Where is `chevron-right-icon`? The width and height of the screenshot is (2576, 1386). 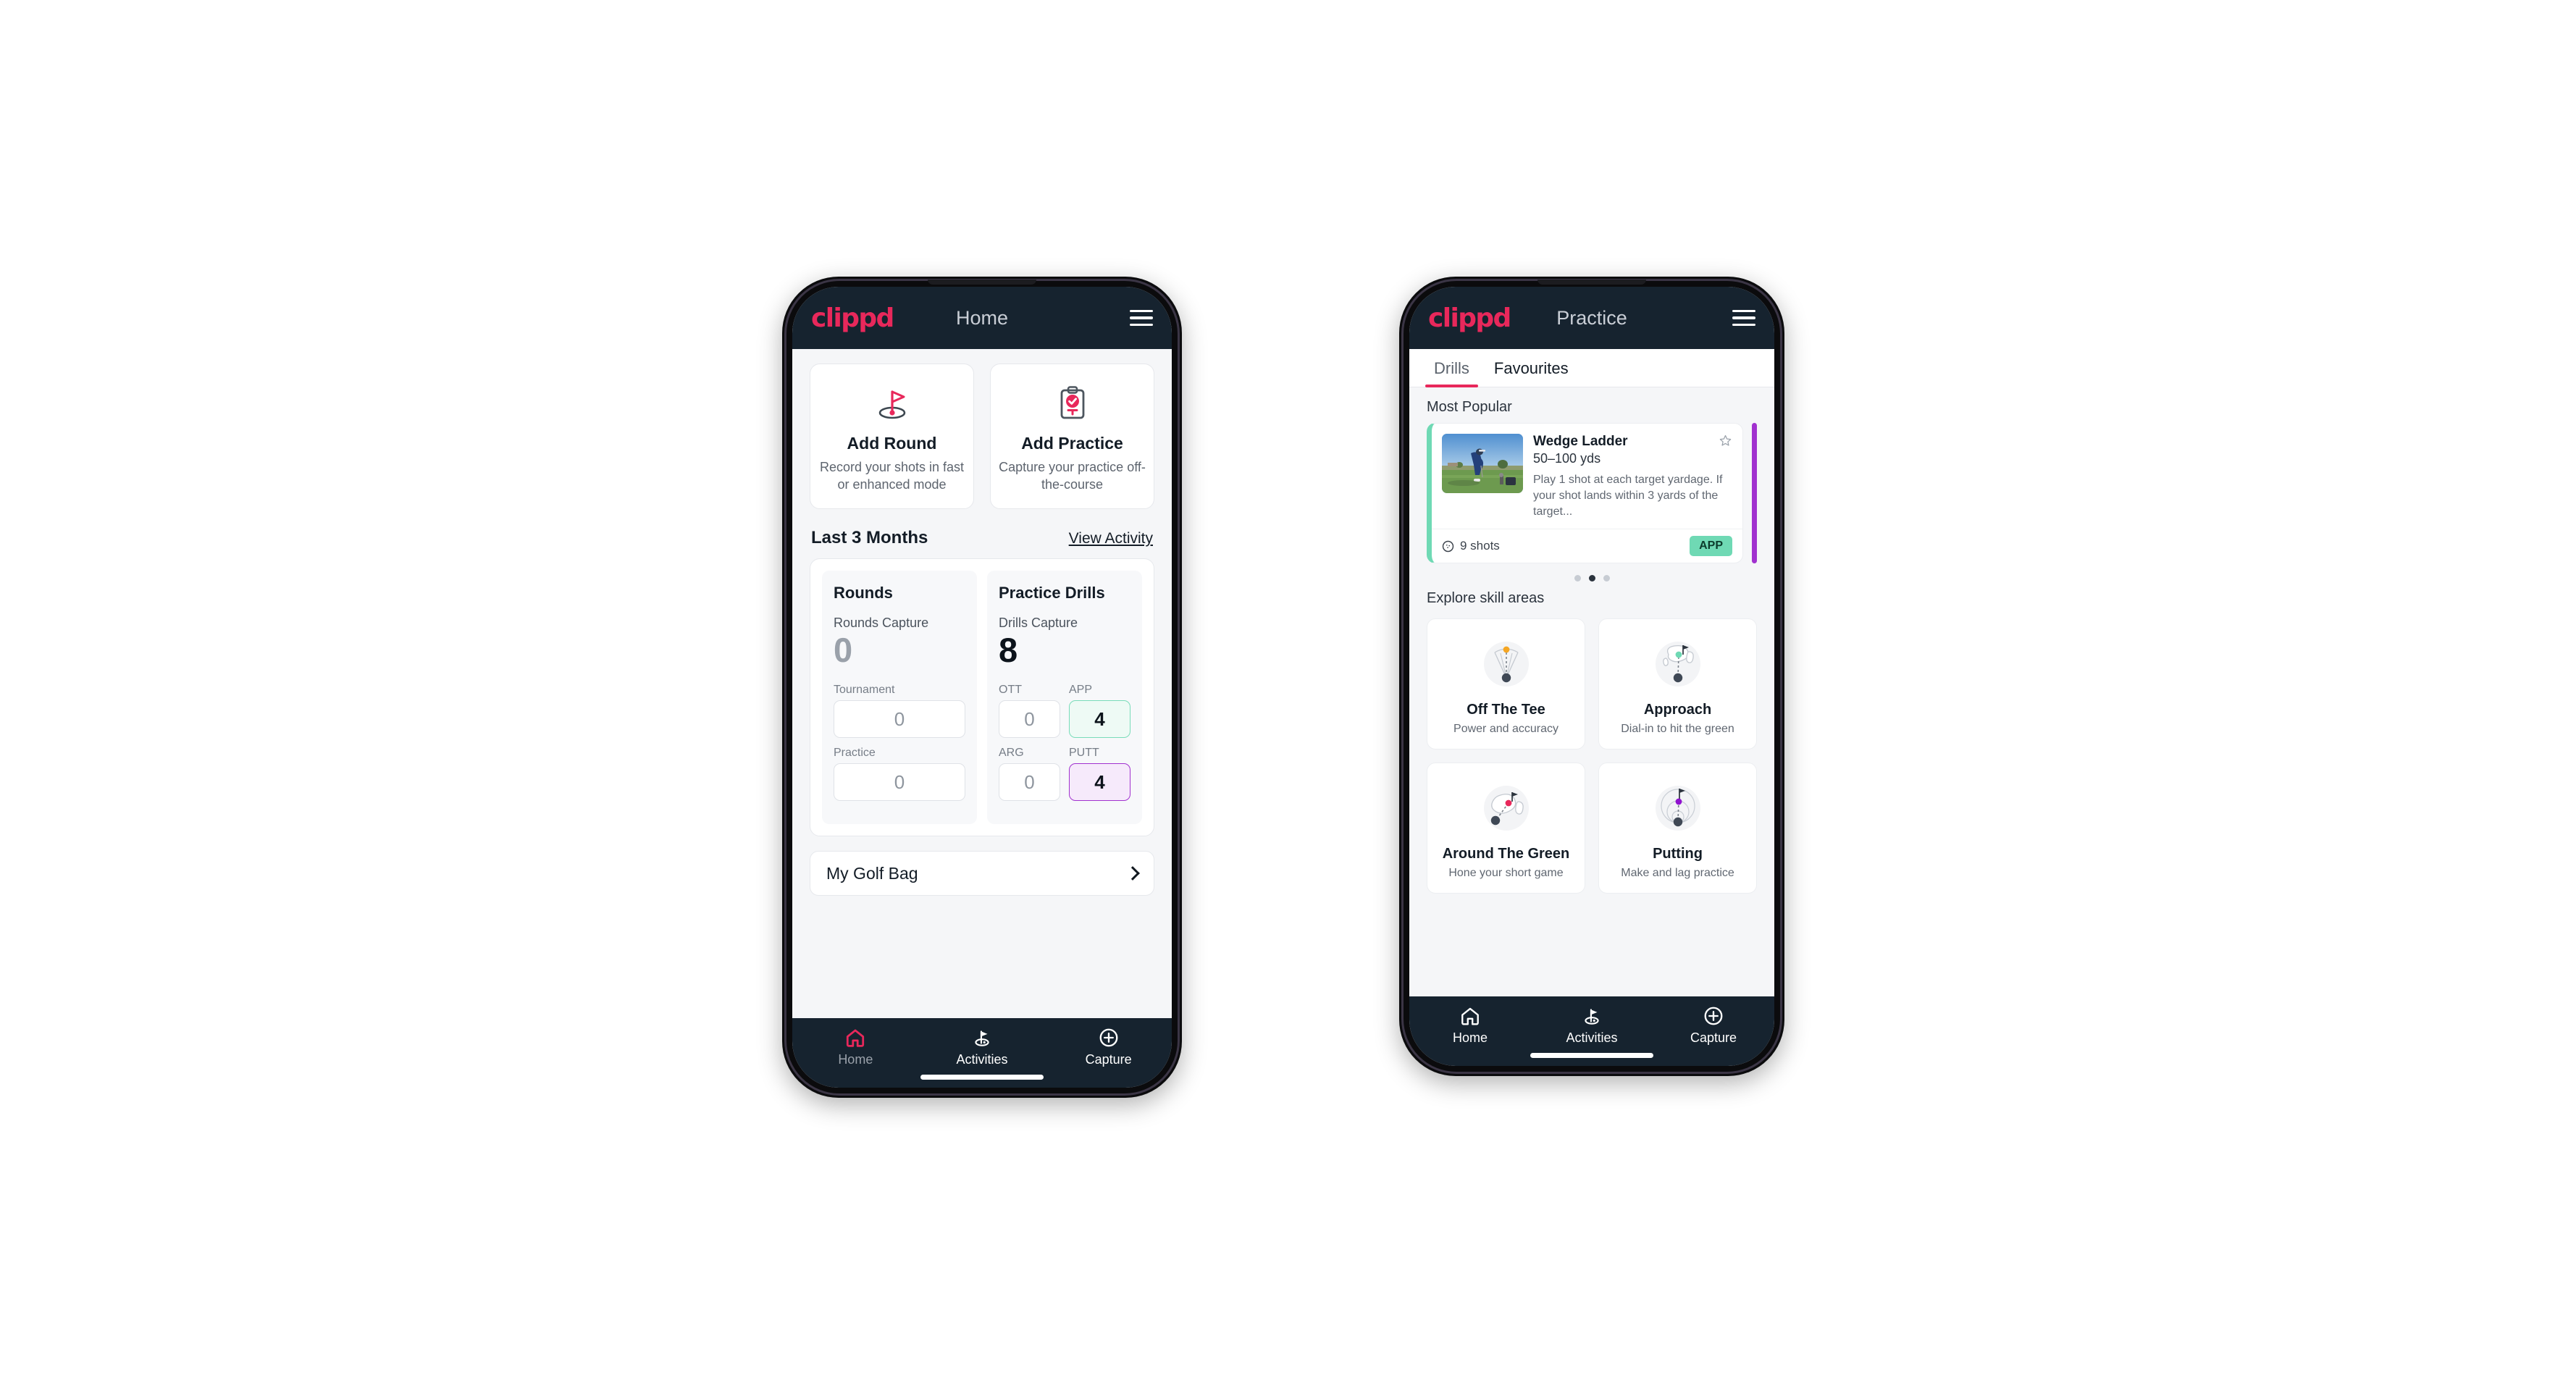 chevron-right-icon is located at coordinates (1132, 873).